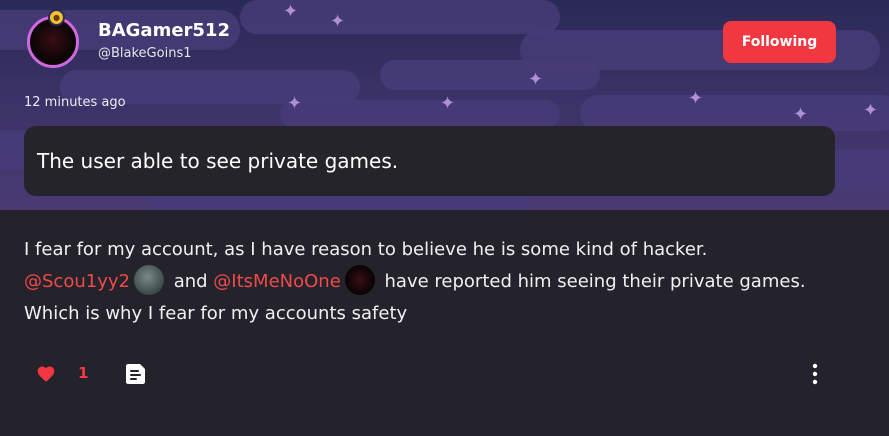  I want to click on more-vertical-icon, so click(815, 374).